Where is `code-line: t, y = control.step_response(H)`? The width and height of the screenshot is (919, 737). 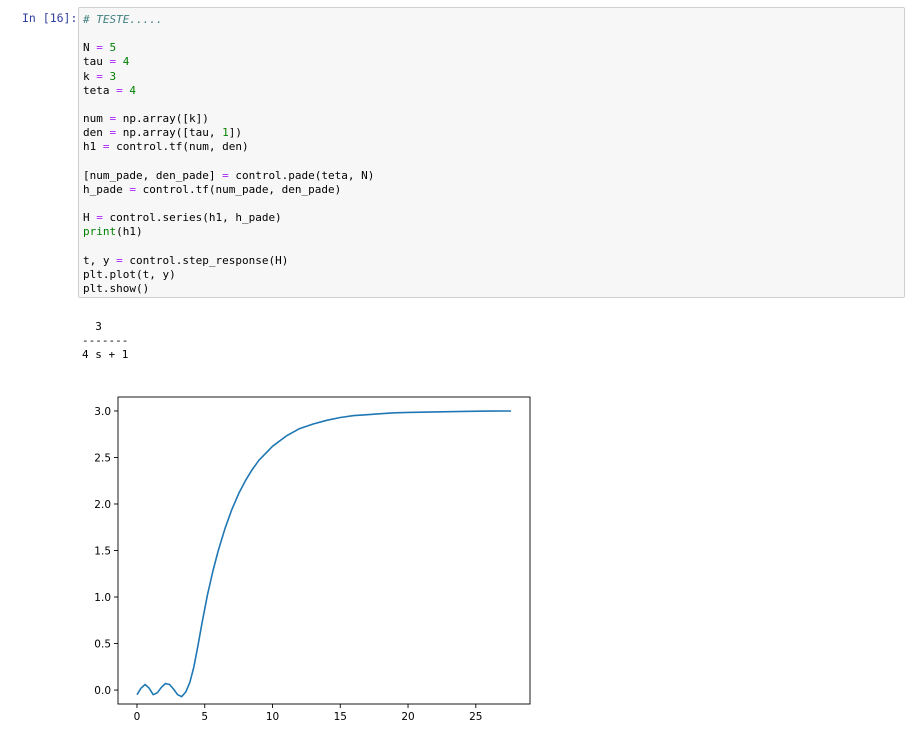
code-line: t, y = control.step_response(H) is located at coordinates (186, 260).